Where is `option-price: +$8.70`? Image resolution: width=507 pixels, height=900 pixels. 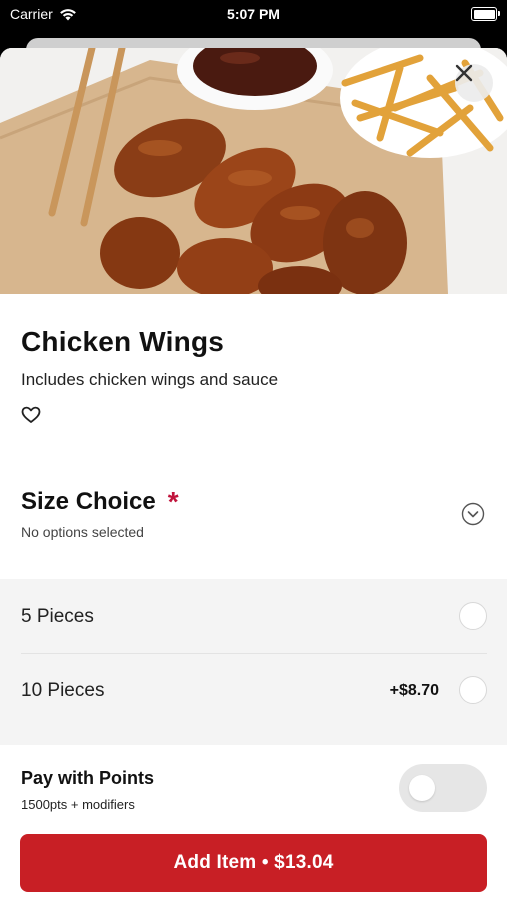 option-price: +$8.70 is located at coordinates (414, 690).